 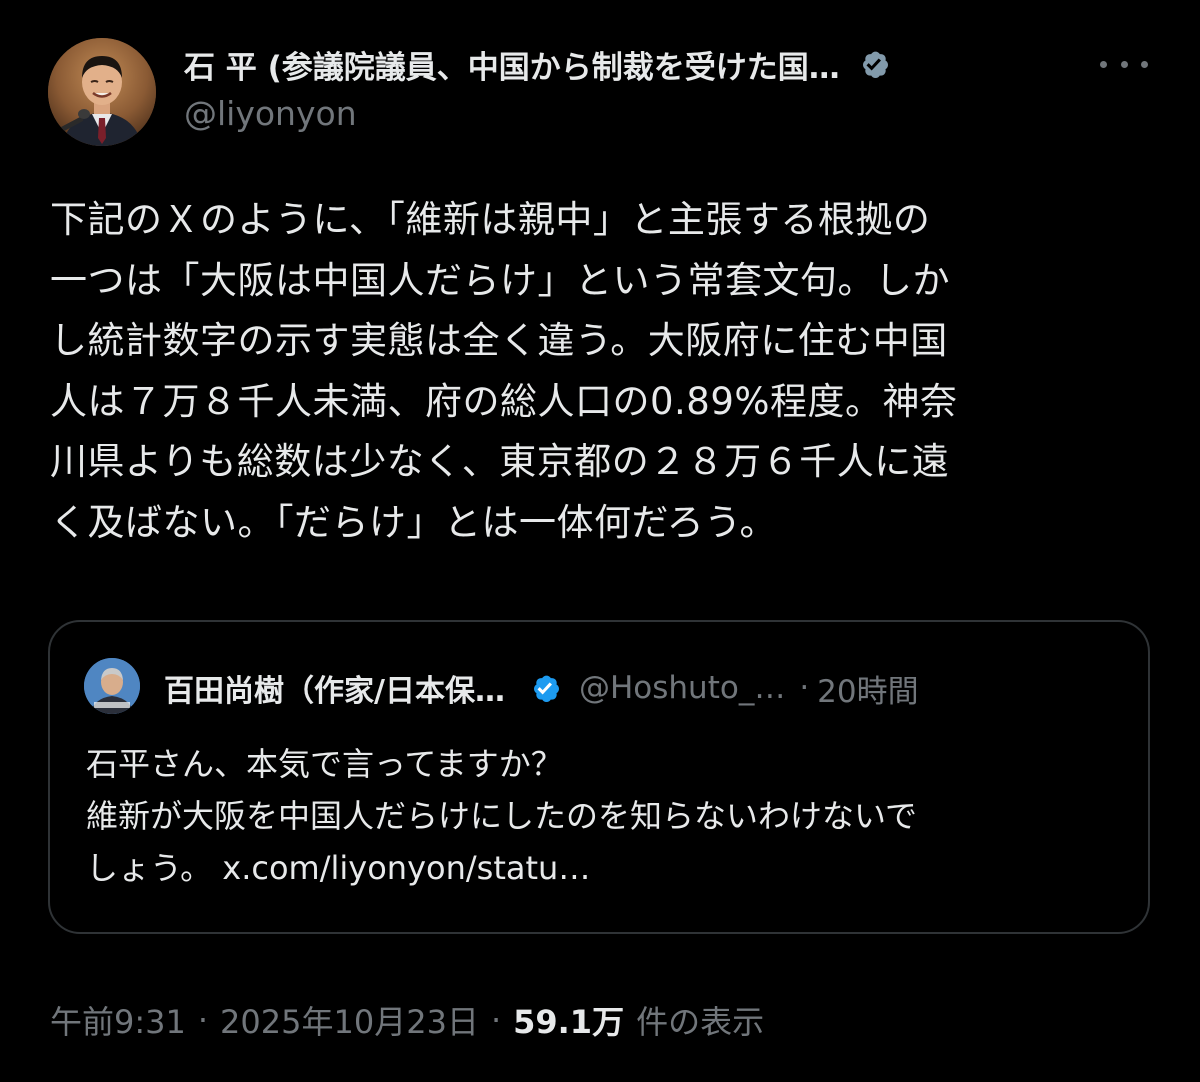 I want to click on views-count: 59.1万, so click(x=568, y=1020).